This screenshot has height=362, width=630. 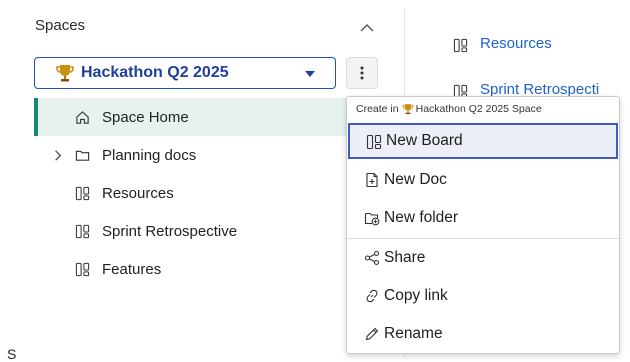 I want to click on tree-item-sprint-retrospective: Sprint Retrospective, so click(x=195, y=231).